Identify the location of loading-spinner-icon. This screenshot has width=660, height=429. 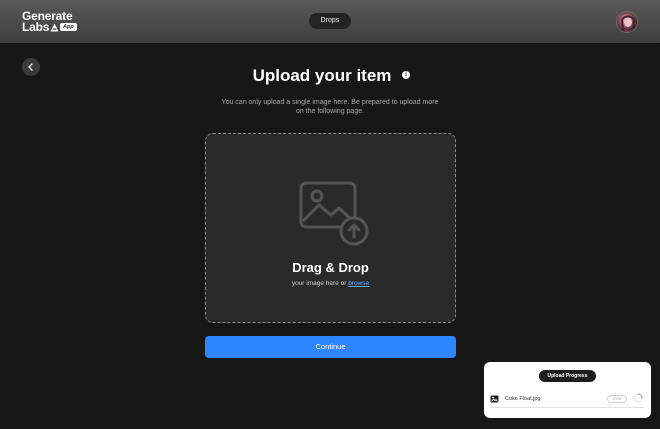
(638, 398).